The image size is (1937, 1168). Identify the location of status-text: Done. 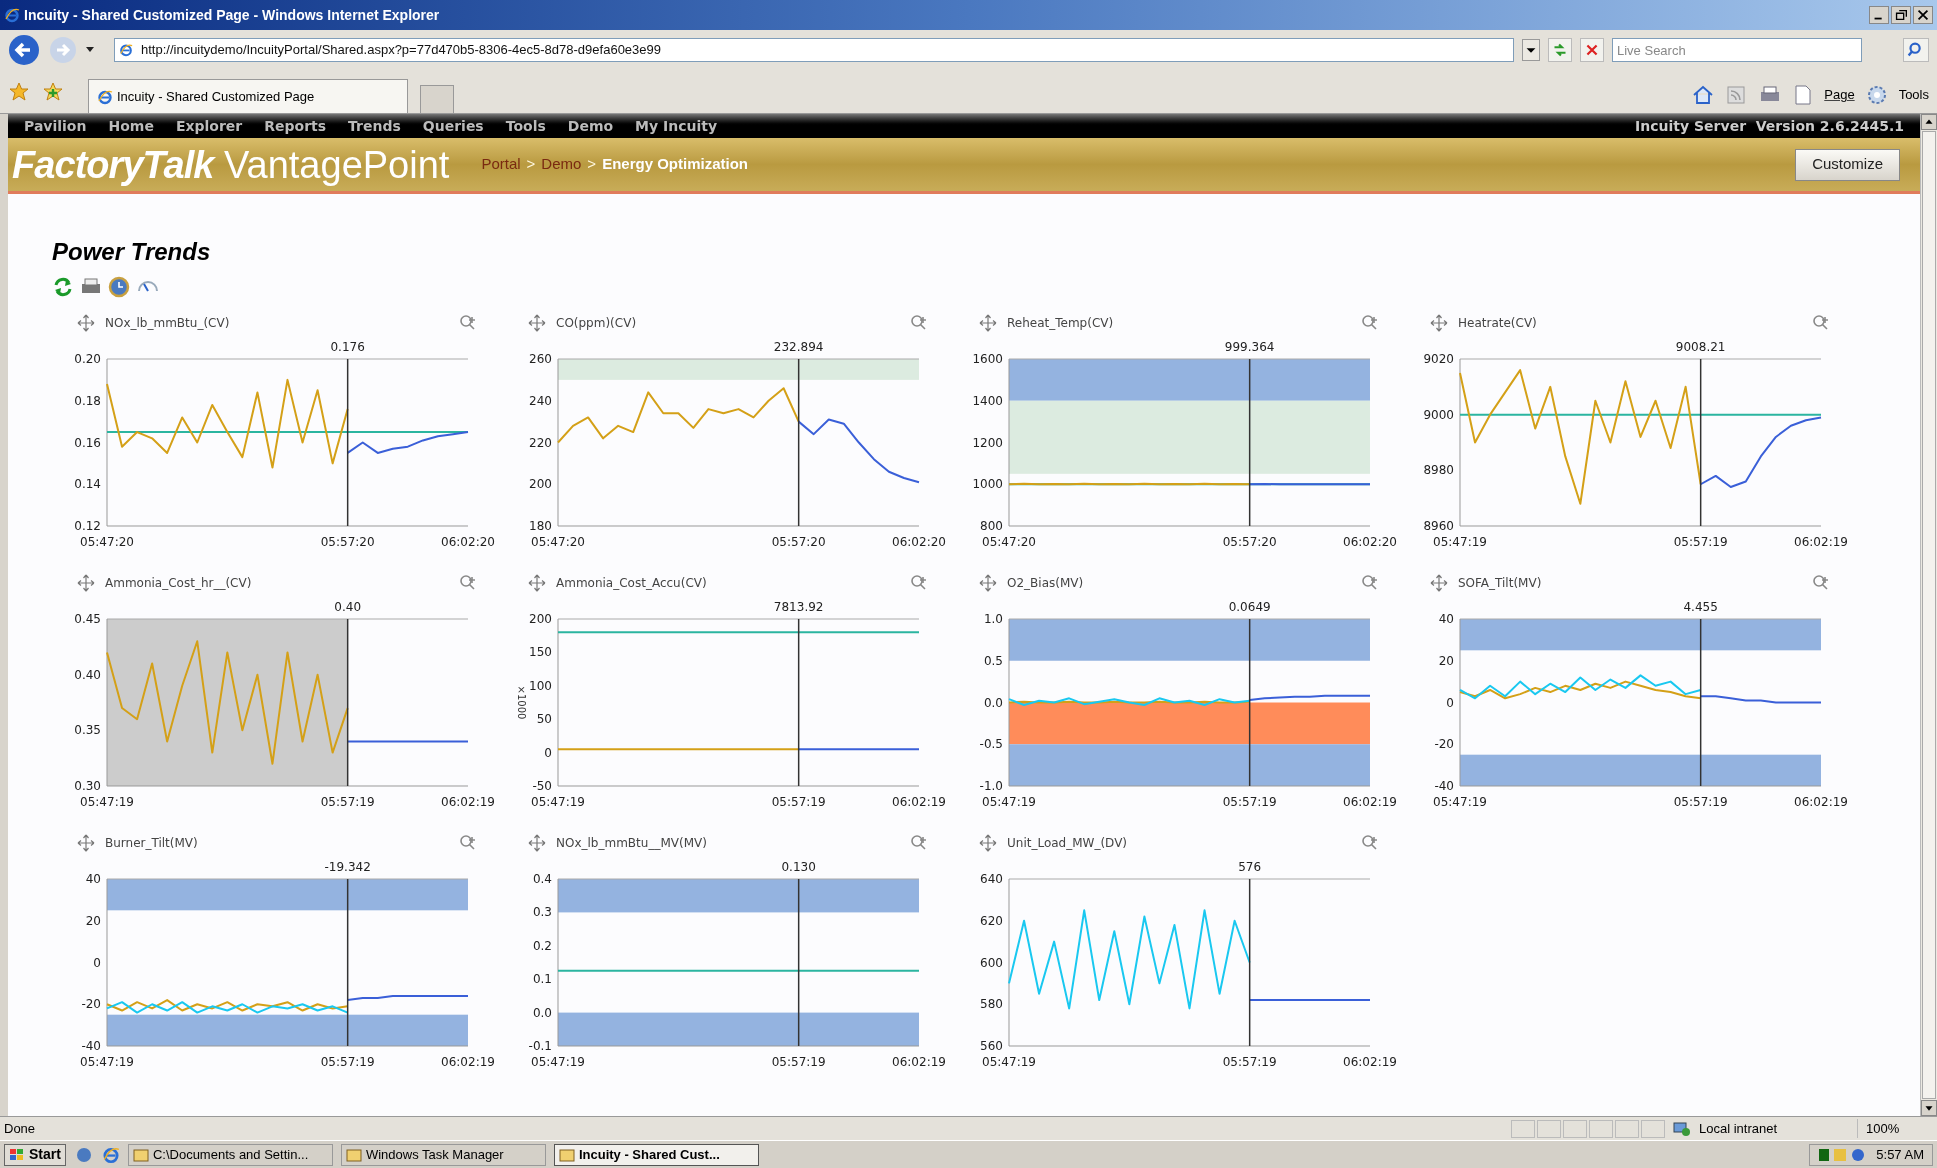
(20, 1128).